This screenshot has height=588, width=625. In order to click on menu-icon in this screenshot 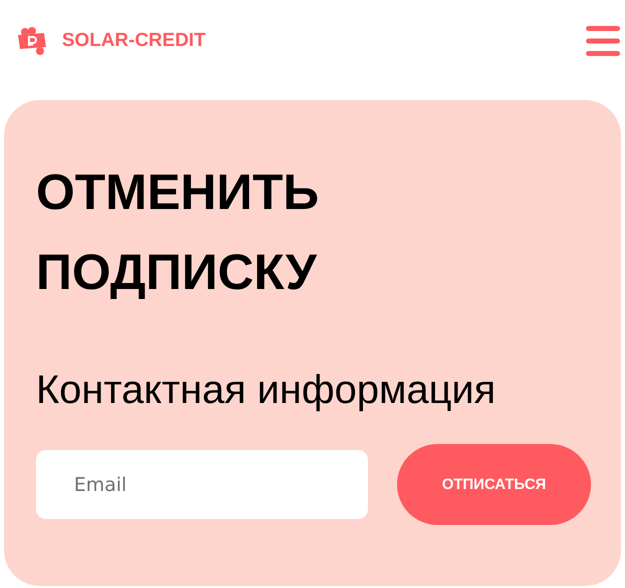, I will do `click(603, 41)`.